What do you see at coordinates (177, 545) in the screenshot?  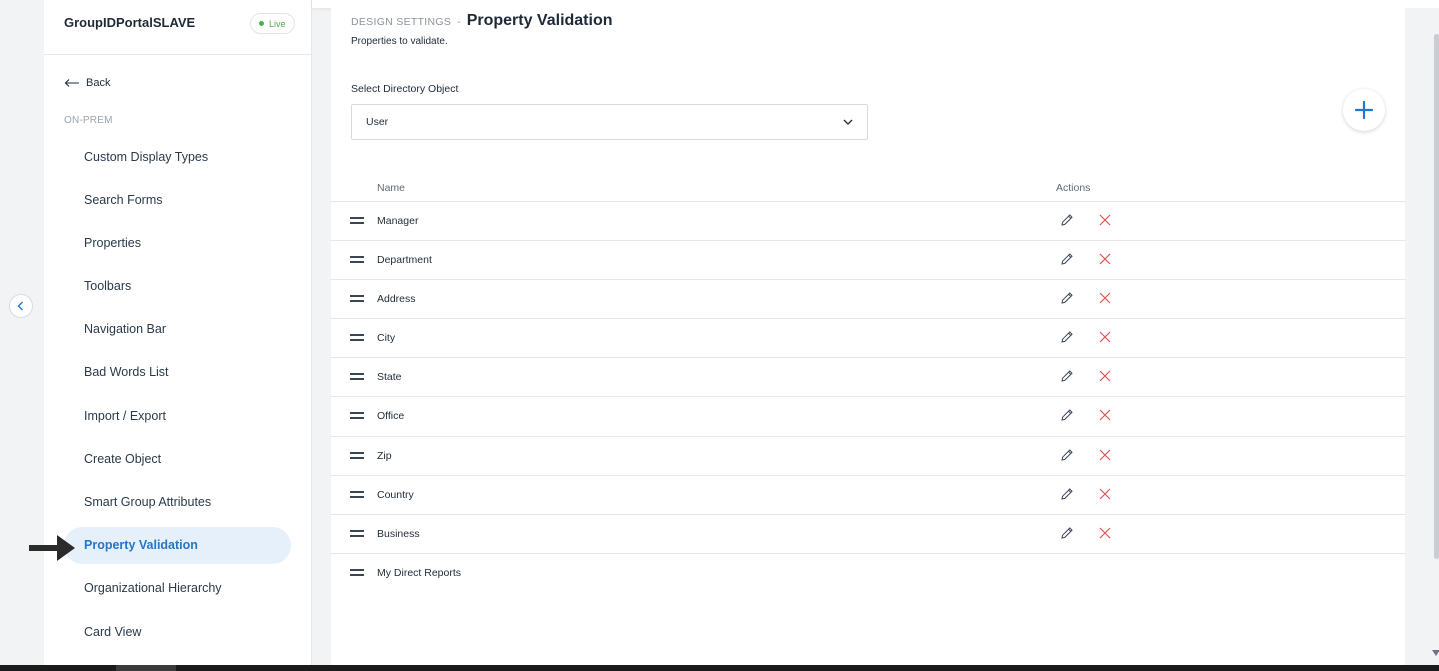 I see `sidebar-item-property-validation: Property Validation` at bounding box center [177, 545].